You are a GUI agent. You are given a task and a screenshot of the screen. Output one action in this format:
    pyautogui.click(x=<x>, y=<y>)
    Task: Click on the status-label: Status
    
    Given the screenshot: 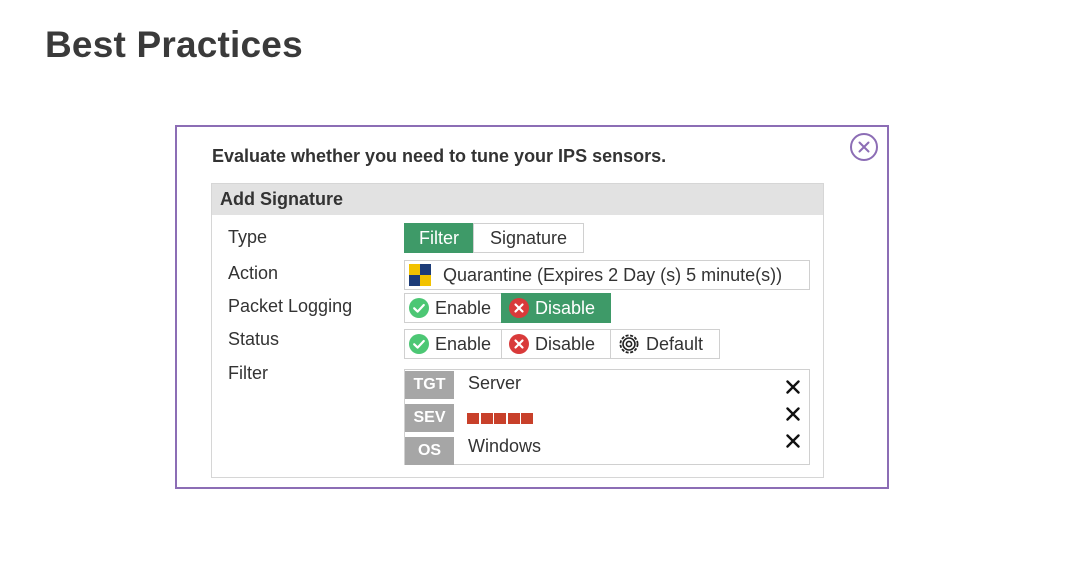 What is the action you would take?
    pyautogui.click(x=254, y=339)
    